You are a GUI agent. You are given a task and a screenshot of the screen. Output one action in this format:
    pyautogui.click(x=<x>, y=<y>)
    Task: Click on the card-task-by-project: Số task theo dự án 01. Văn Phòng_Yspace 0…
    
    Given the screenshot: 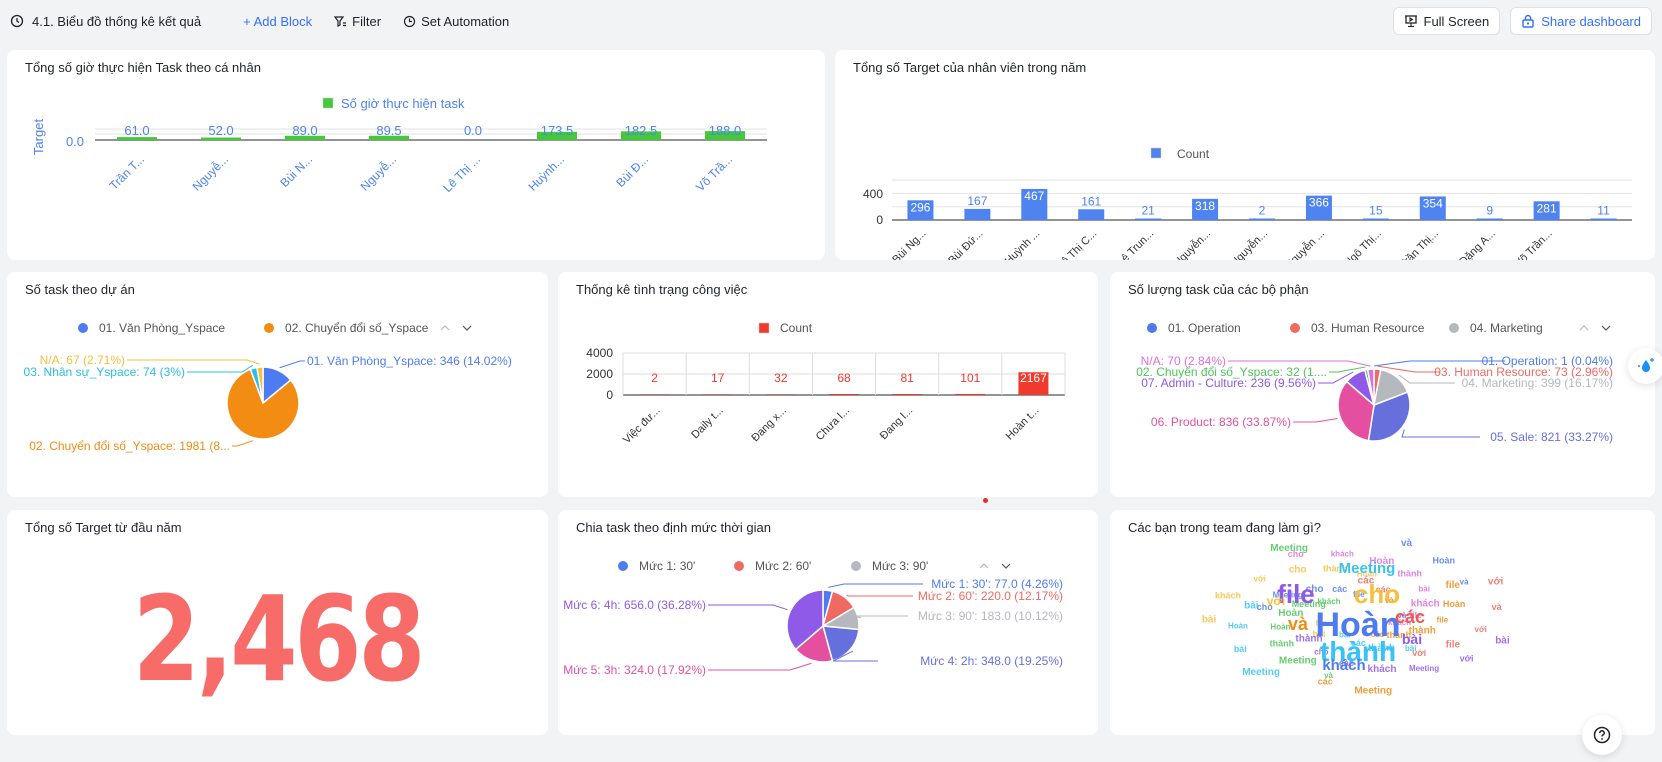 What is the action you would take?
    pyautogui.click(x=277, y=384)
    